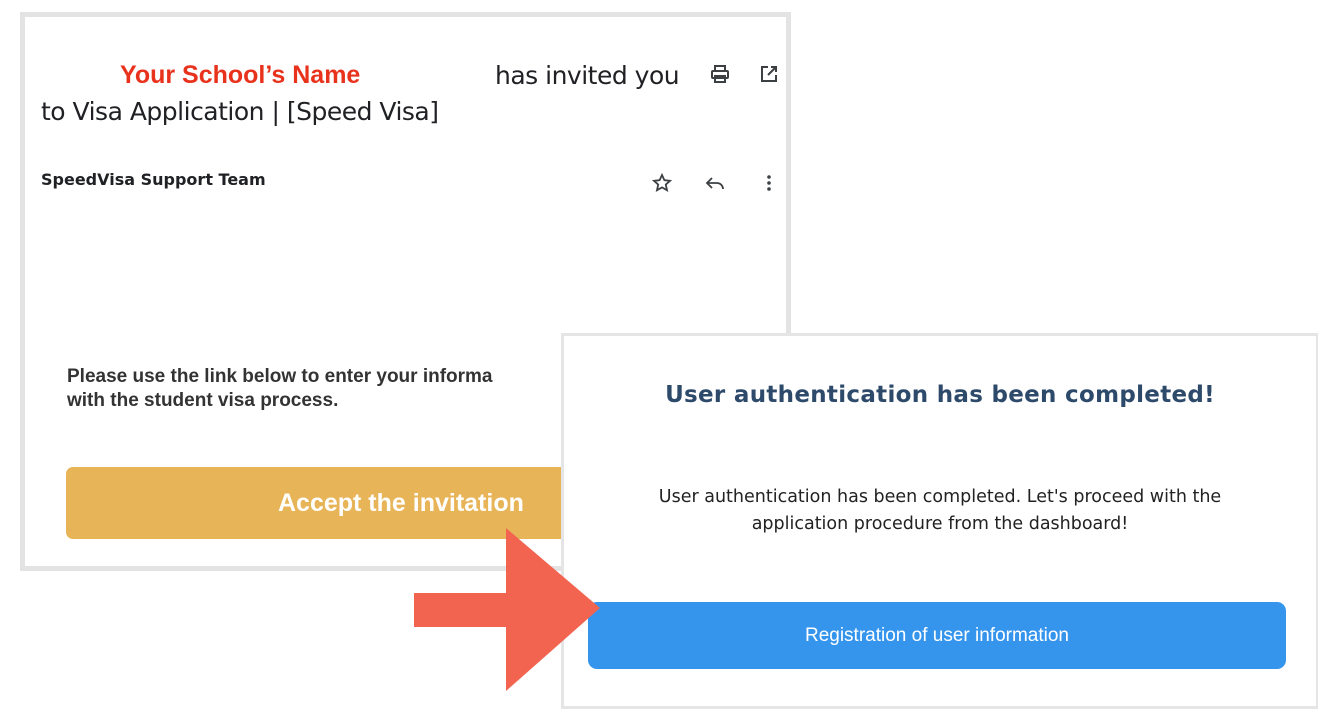  I want to click on open-in-new-icon, so click(769, 74).